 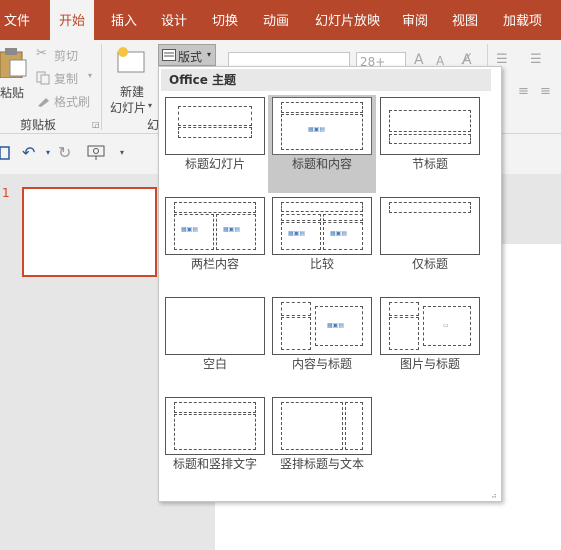 I want to click on layout-label: 仅标题, so click(x=429, y=264).